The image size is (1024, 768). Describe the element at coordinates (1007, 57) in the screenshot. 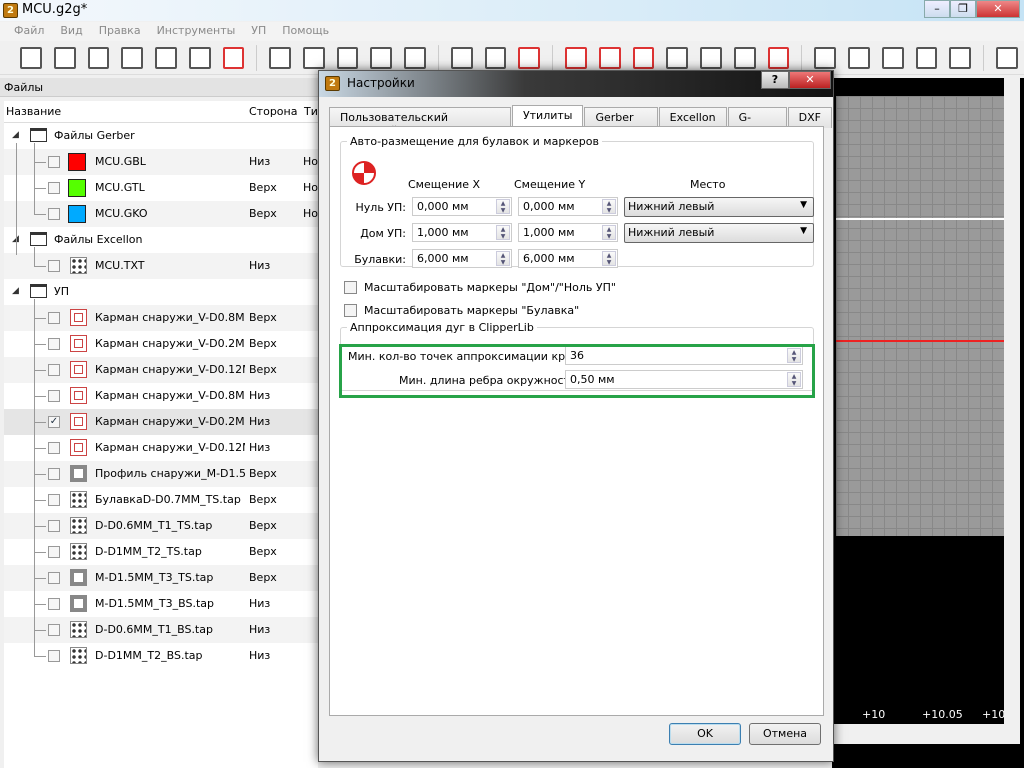

I see `layers-icon` at that location.